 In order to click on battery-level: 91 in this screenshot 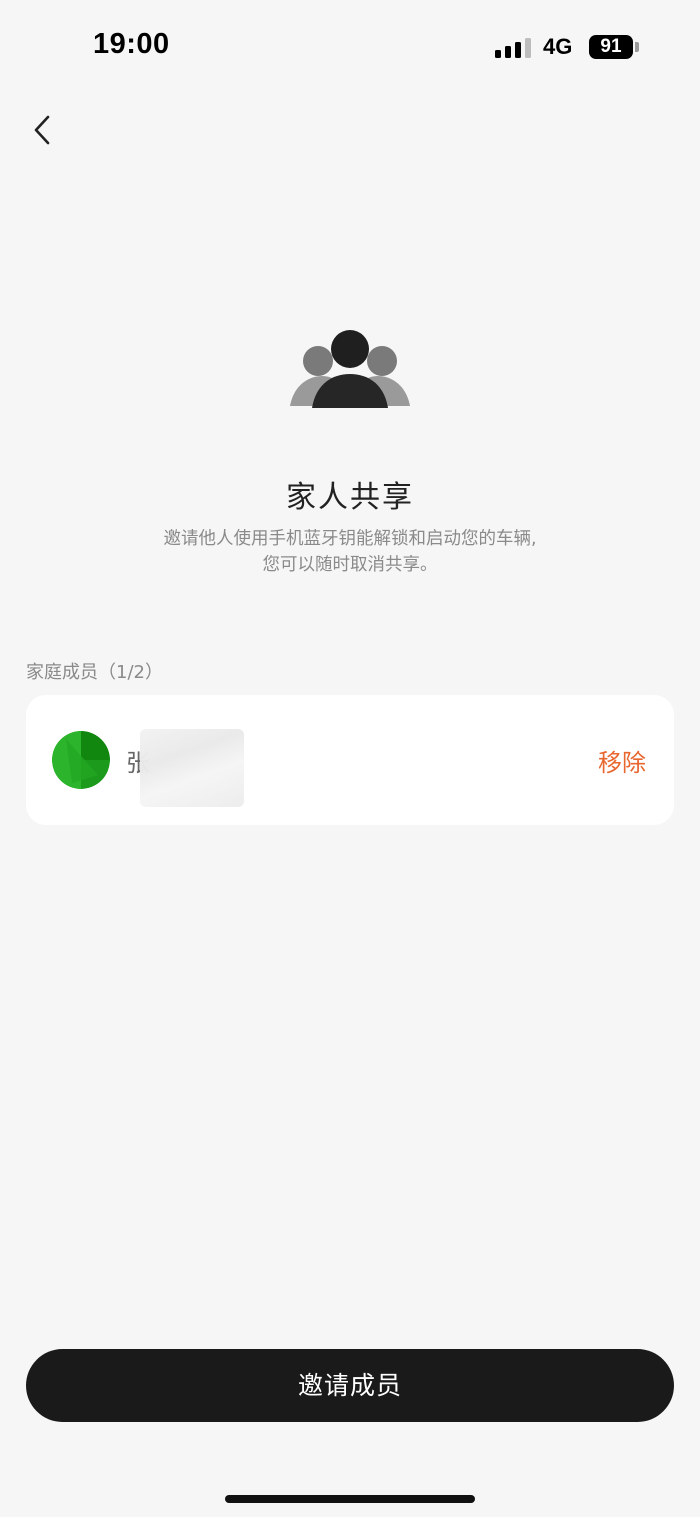, I will do `click(611, 46)`.